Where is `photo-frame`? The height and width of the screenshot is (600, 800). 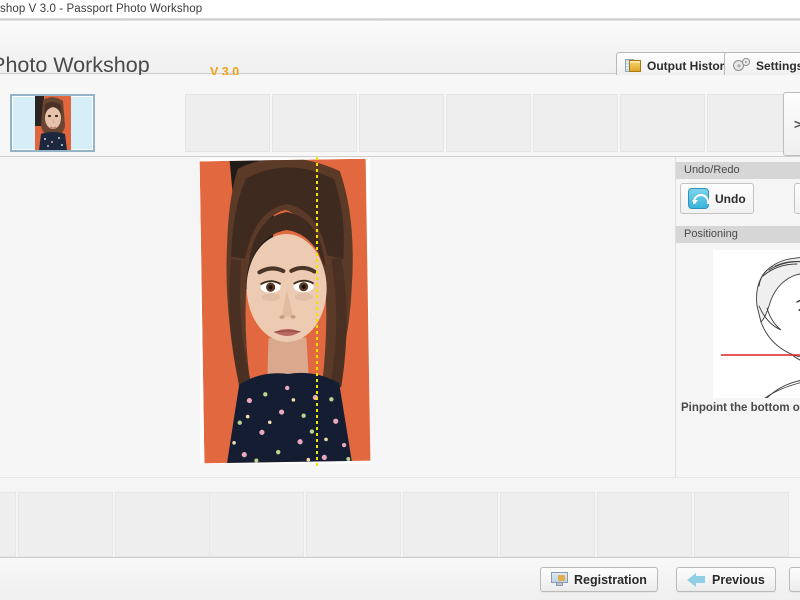
photo-frame is located at coordinates (285, 311).